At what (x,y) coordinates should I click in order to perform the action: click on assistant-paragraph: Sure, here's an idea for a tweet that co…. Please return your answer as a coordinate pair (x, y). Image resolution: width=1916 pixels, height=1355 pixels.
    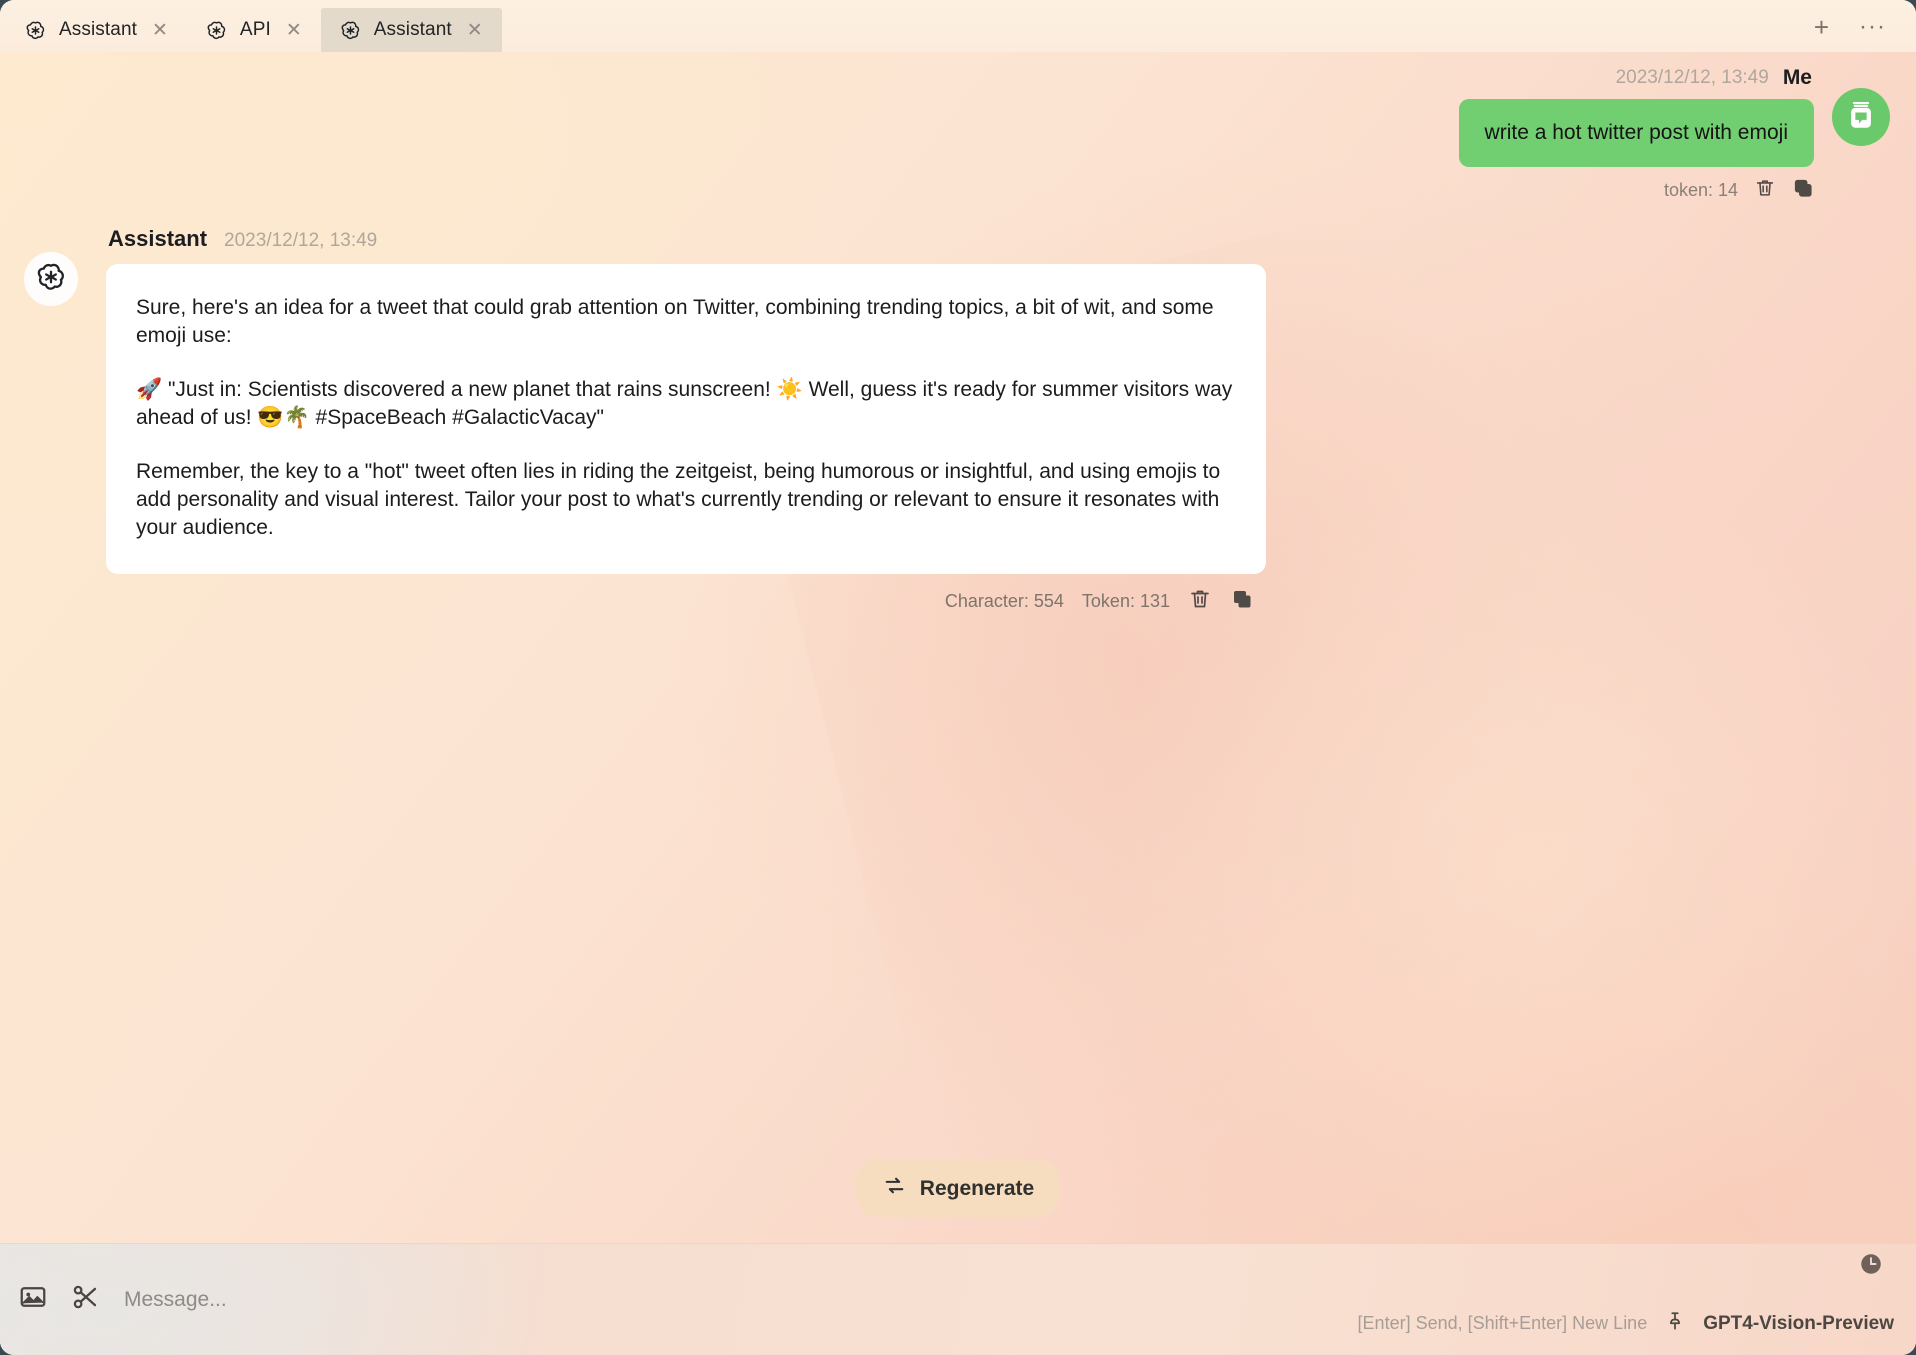
    Looking at the image, I should click on (675, 322).